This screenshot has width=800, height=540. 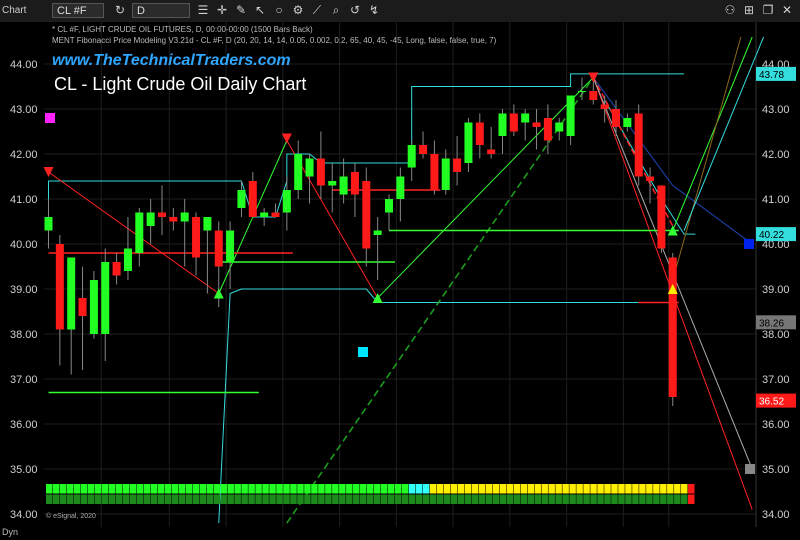 I want to click on settings-icon: ⚙, so click(x=298, y=10).